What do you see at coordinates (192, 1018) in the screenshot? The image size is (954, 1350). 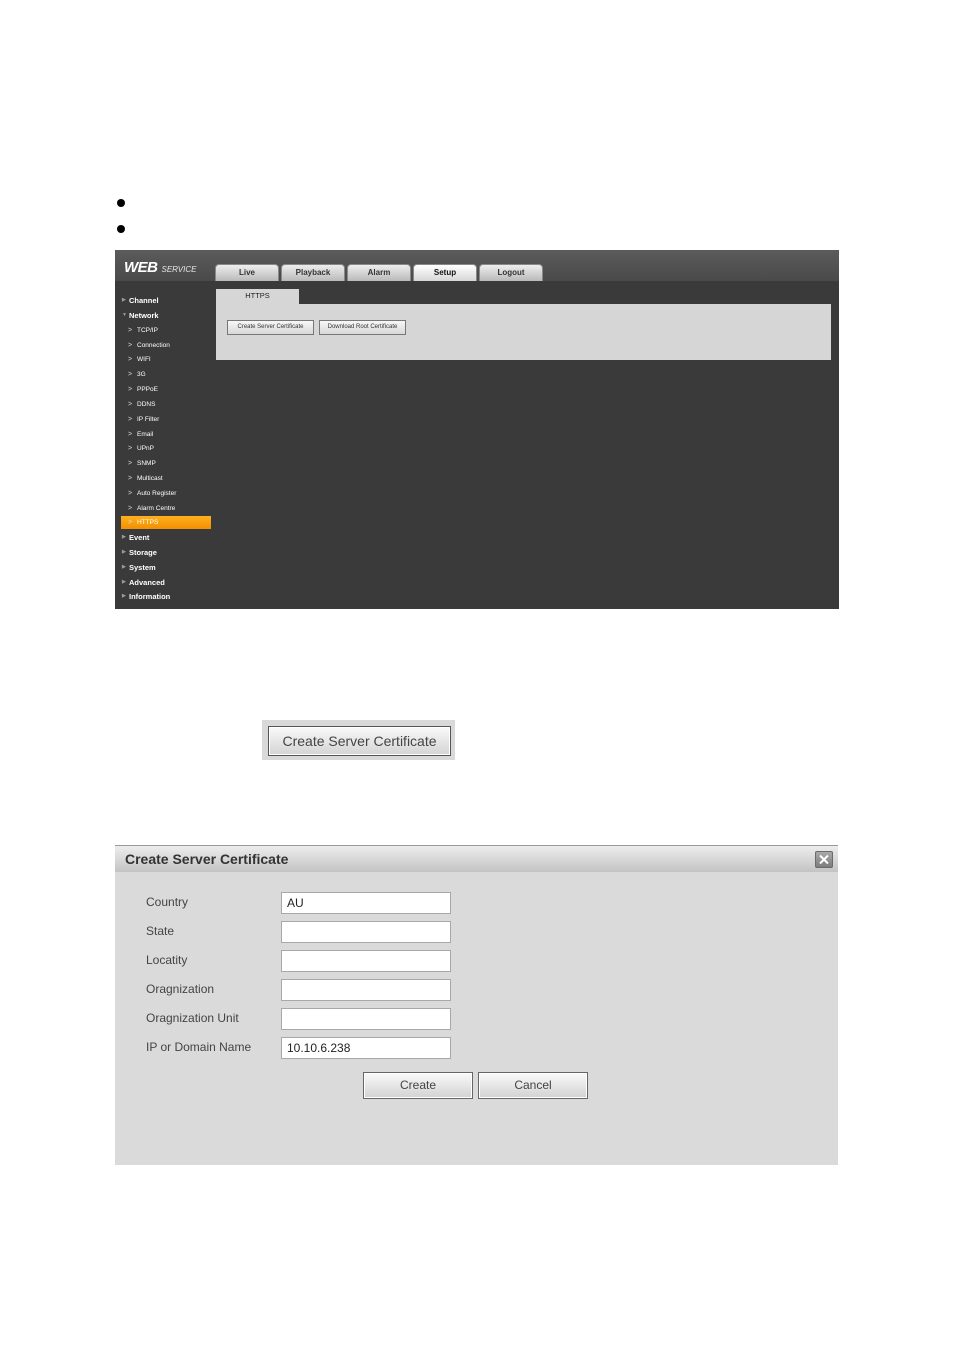 I see `organization-unit-label: Oragnization Unit` at bounding box center [192, 1018].